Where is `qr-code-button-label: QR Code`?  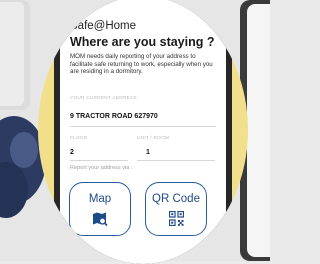
qr-code-button-label: QR Code is located at coordinates (176, 199).